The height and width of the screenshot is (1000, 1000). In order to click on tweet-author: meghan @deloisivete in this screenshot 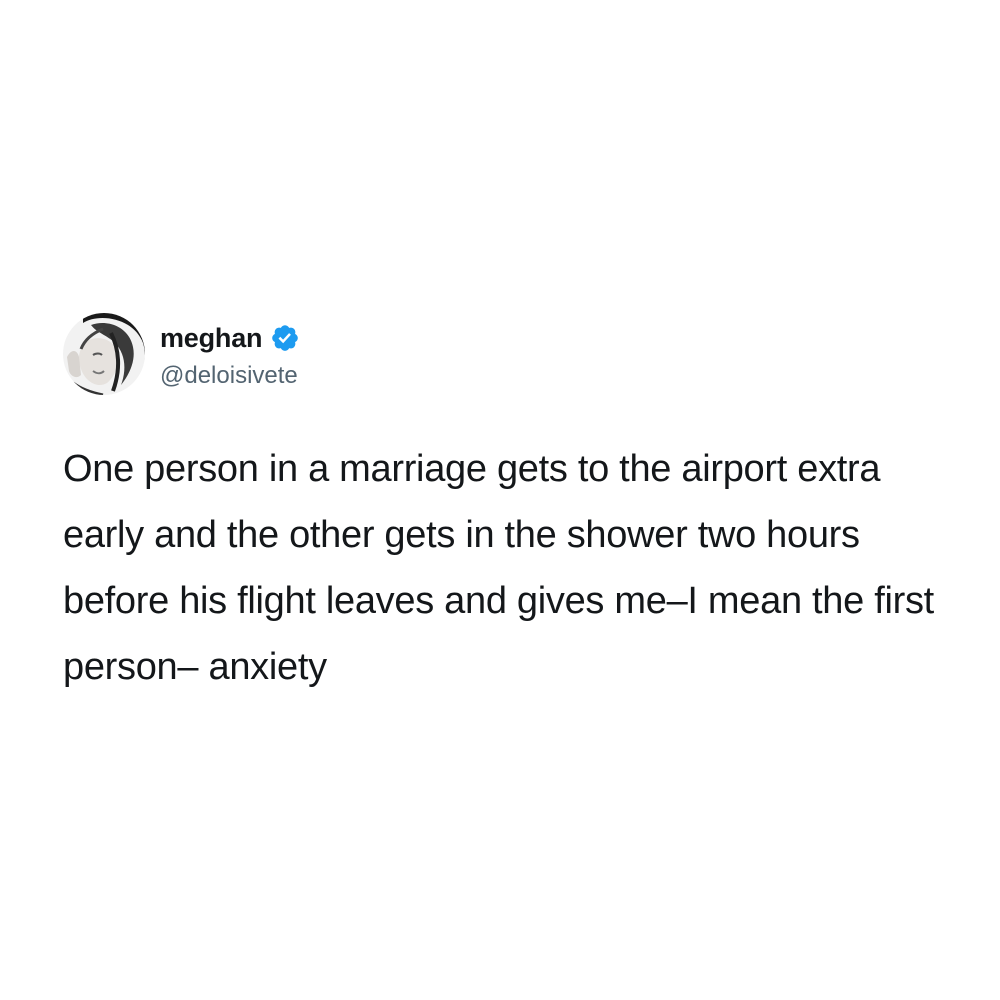, I will do `click(230, 354)`.